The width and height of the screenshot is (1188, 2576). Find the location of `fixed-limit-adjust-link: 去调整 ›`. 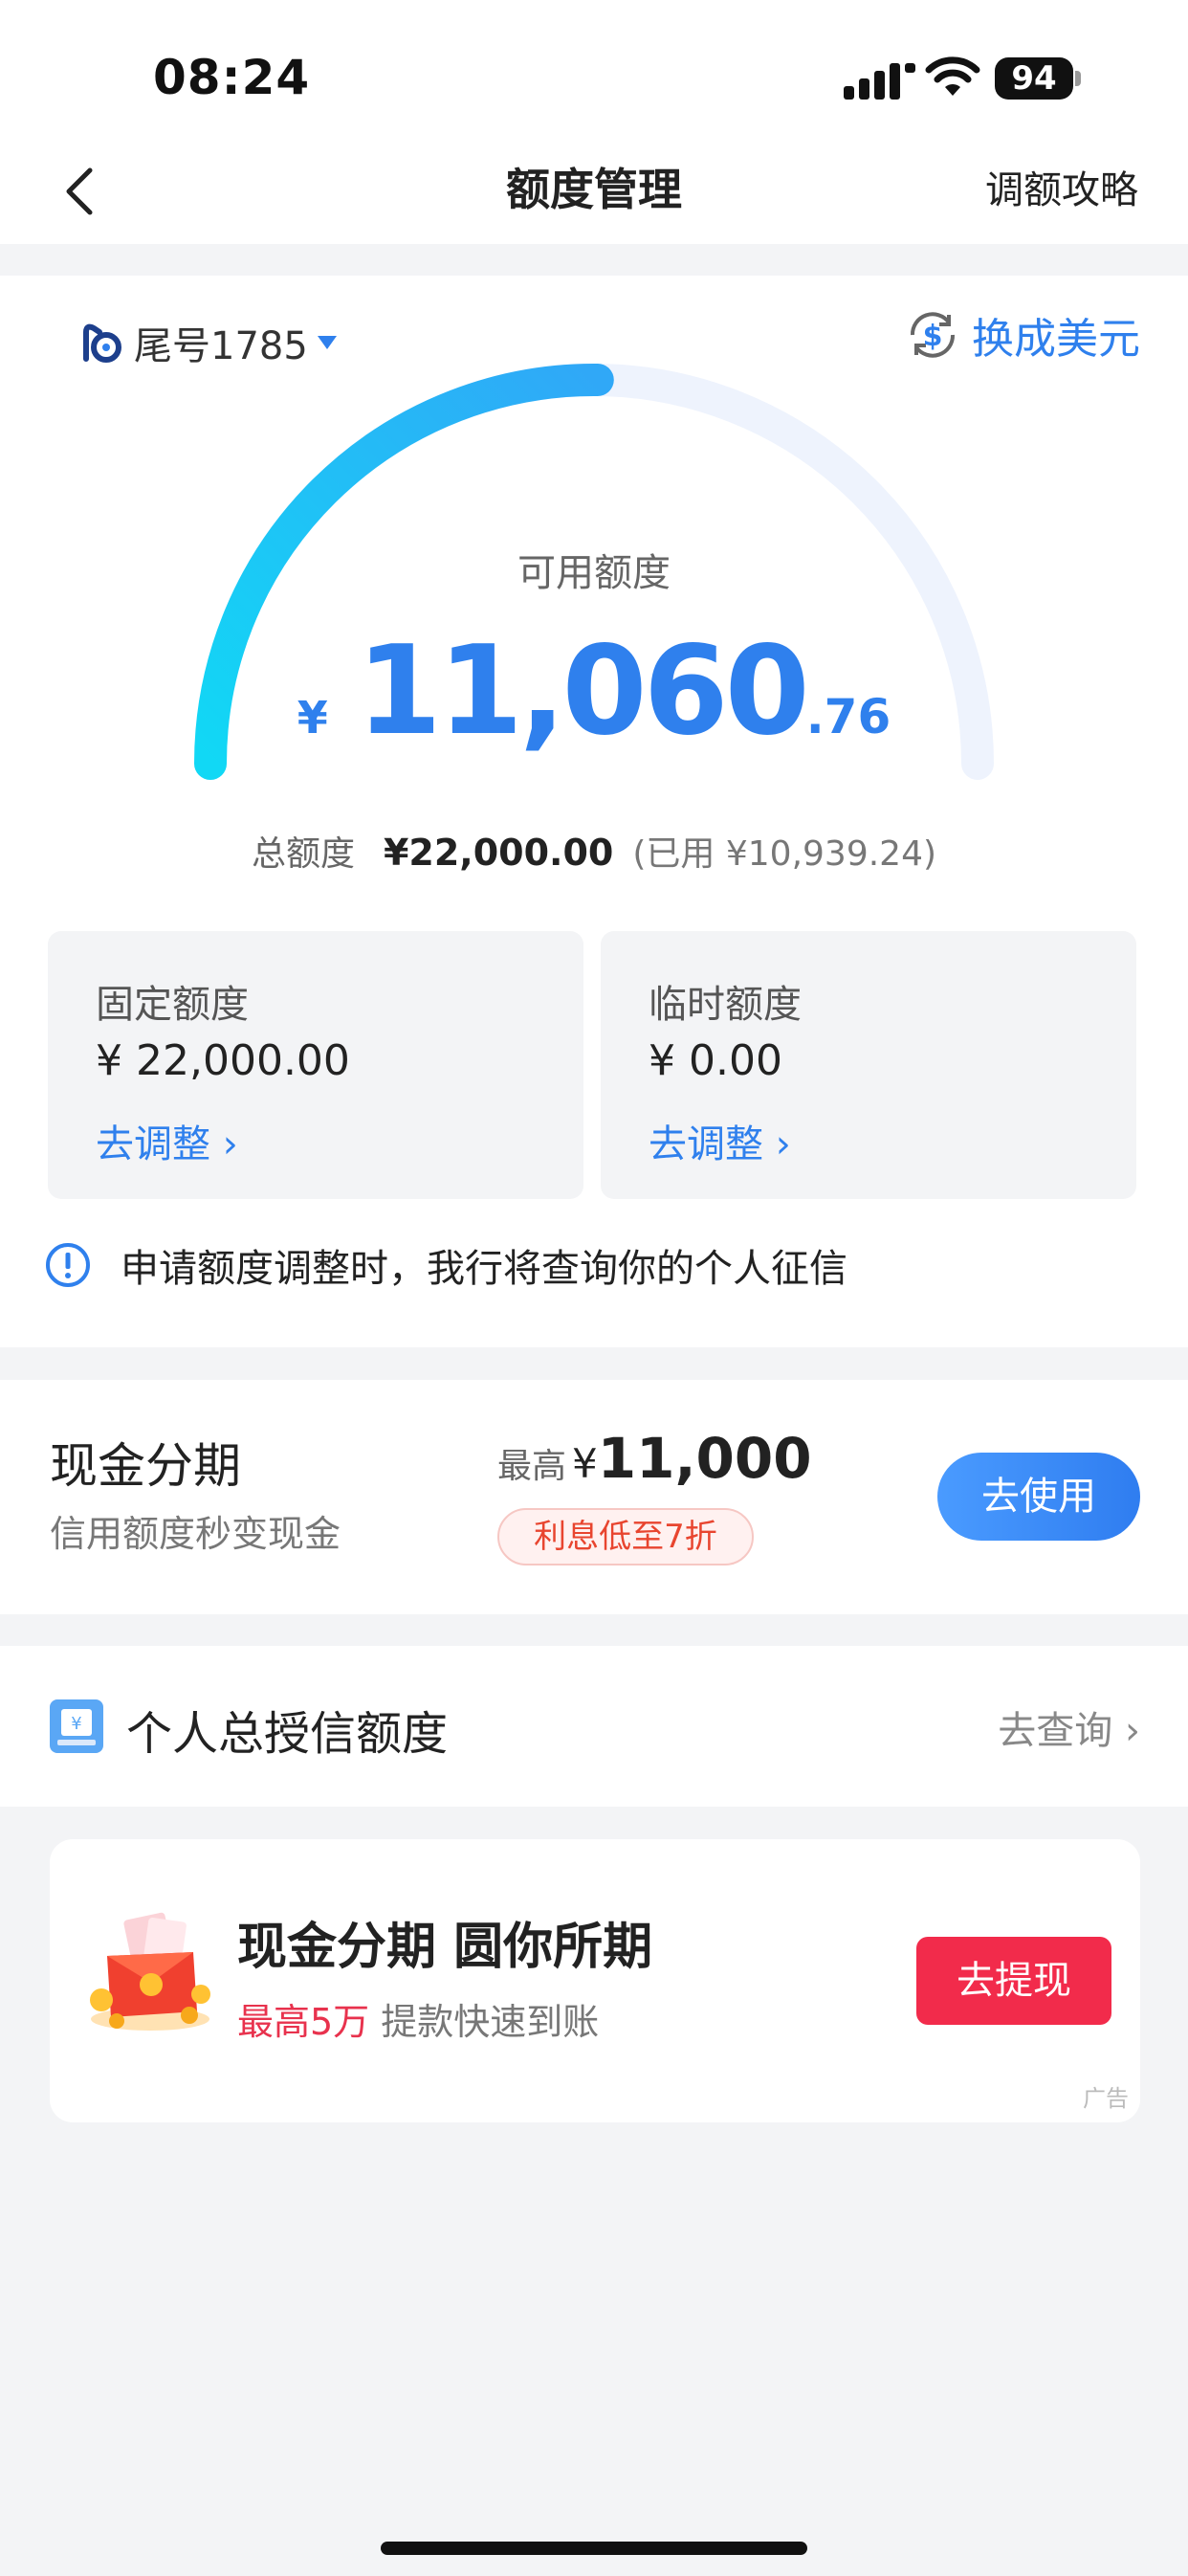

fixed-limit-adjust-link: 去调整 › is located at coordinates (167, 1140).